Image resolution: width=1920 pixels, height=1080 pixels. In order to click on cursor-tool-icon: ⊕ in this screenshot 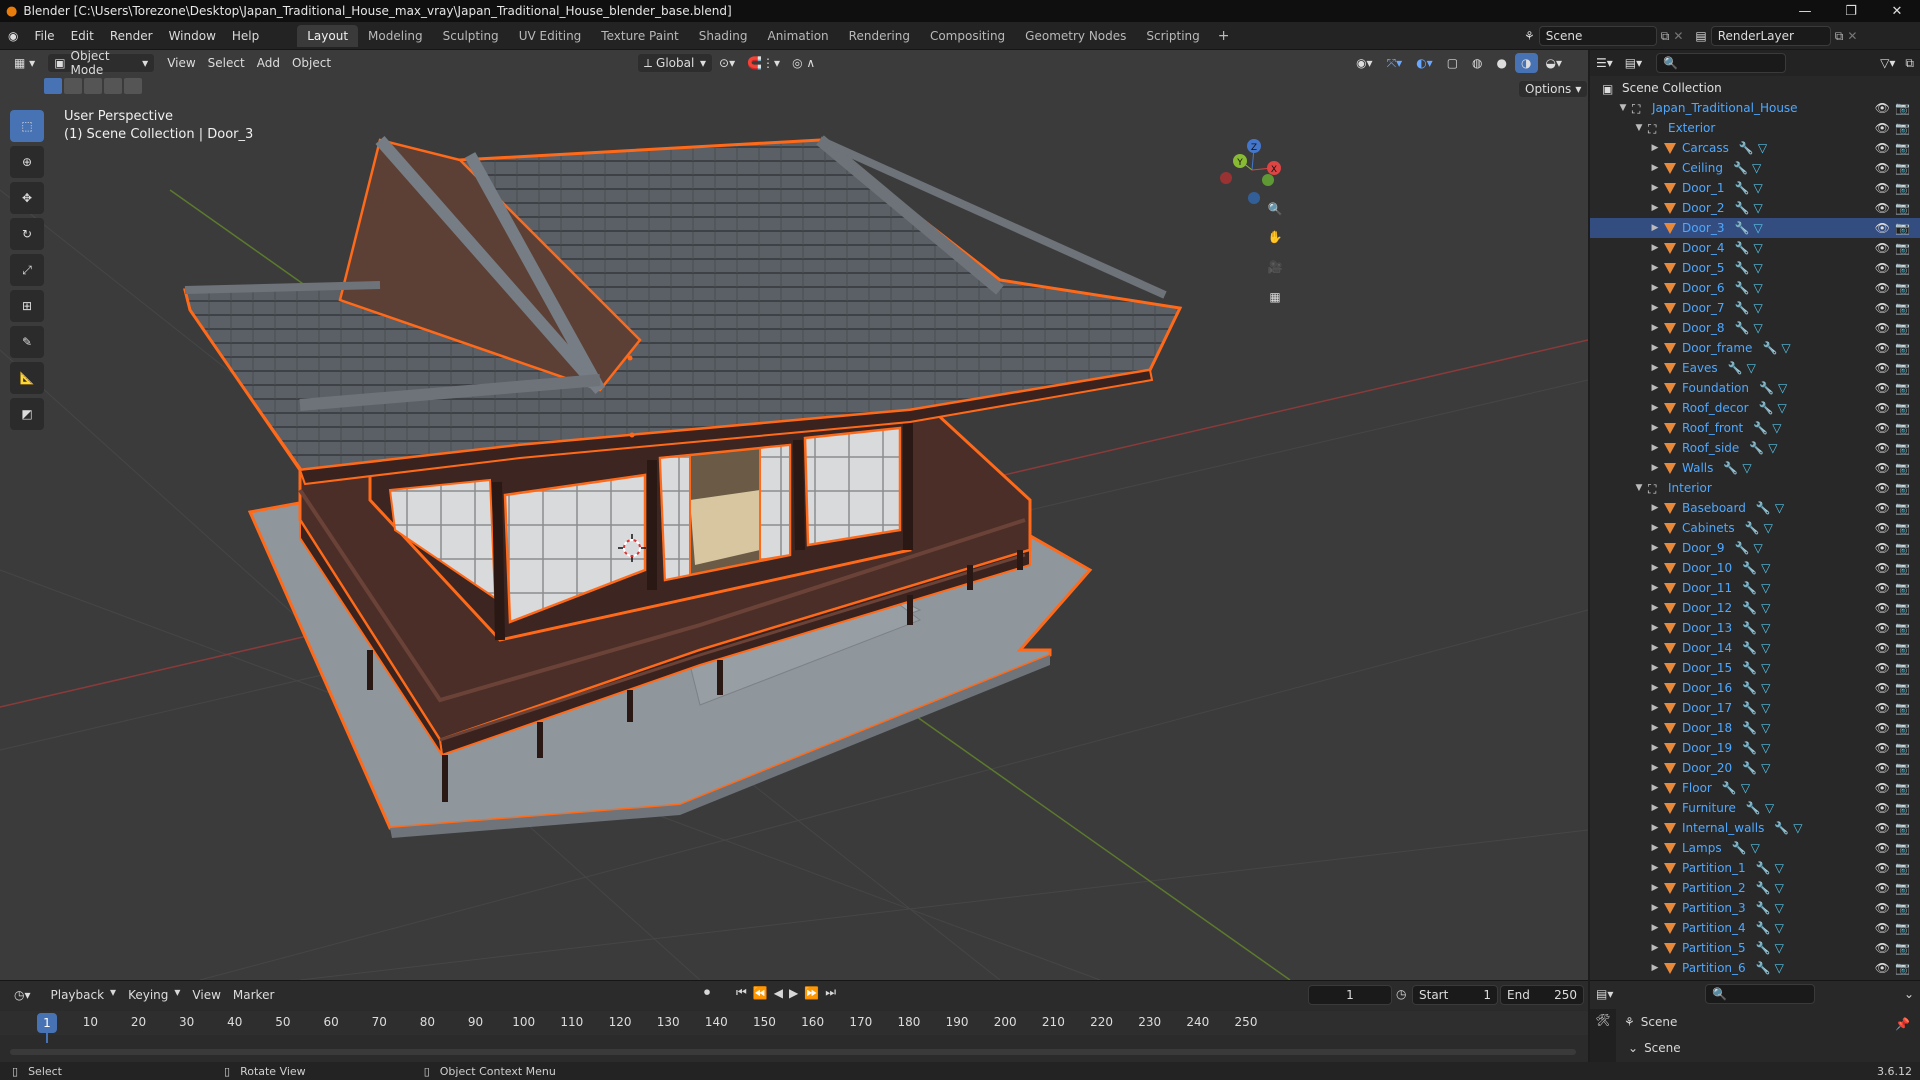, I will do `click(27, 162)`.